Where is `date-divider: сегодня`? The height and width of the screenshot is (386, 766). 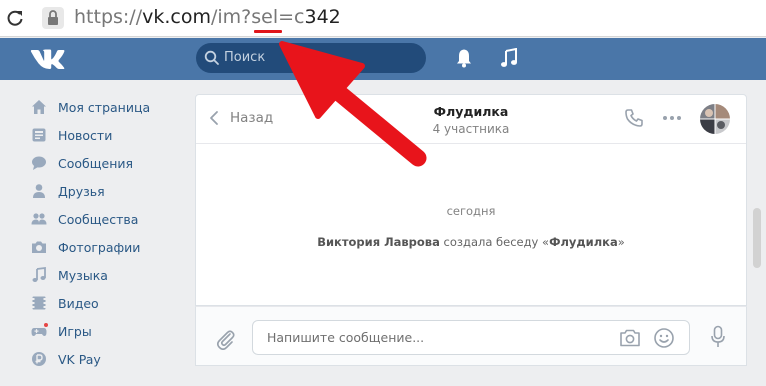
date-divider: сегодня is located at coordinates (471, 211).